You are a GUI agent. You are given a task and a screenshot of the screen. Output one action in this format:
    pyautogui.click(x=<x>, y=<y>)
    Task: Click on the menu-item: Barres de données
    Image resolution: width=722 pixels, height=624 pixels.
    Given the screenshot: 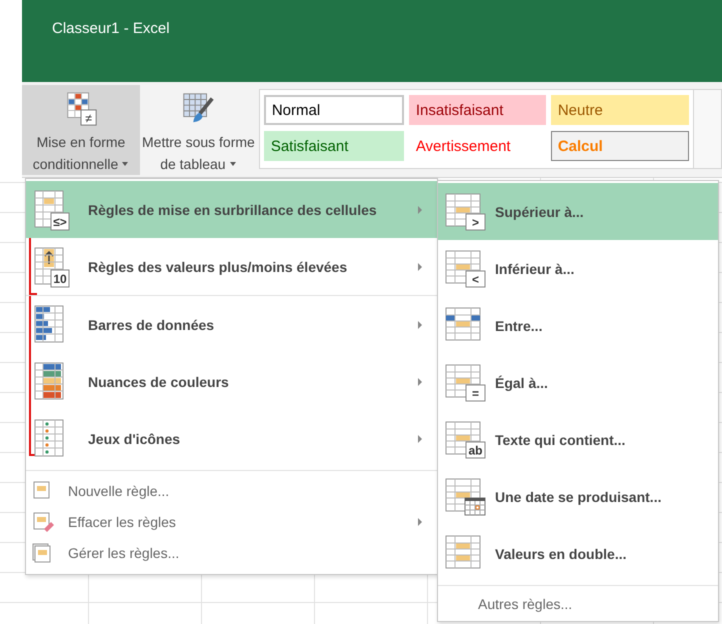 What is the action you would take?
    pyautogui.click(x=231, y=324)
    